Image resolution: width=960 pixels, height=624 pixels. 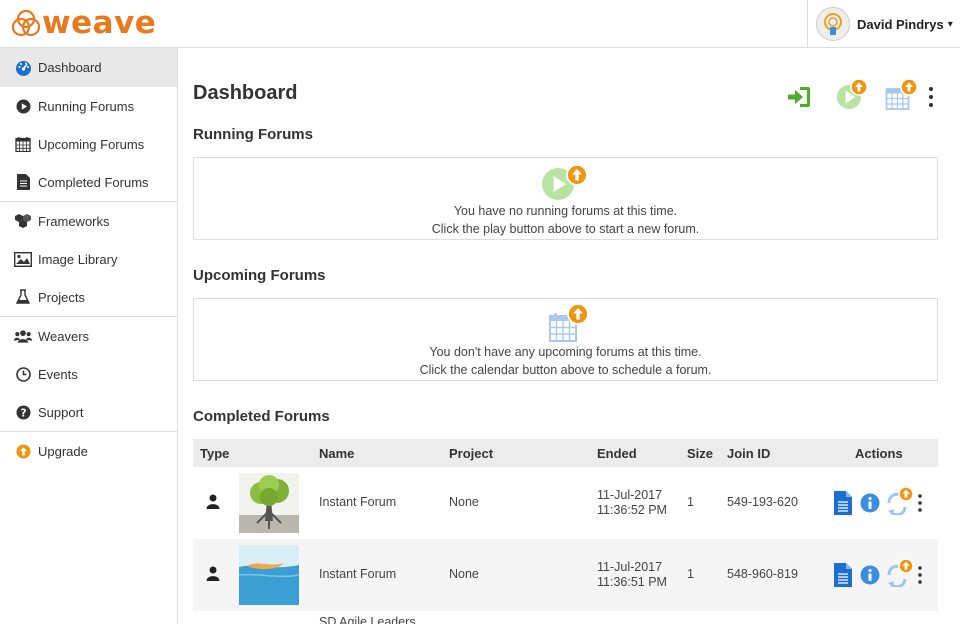 I want to click on column-header-actions: Actions, so click(x=879, y=453).